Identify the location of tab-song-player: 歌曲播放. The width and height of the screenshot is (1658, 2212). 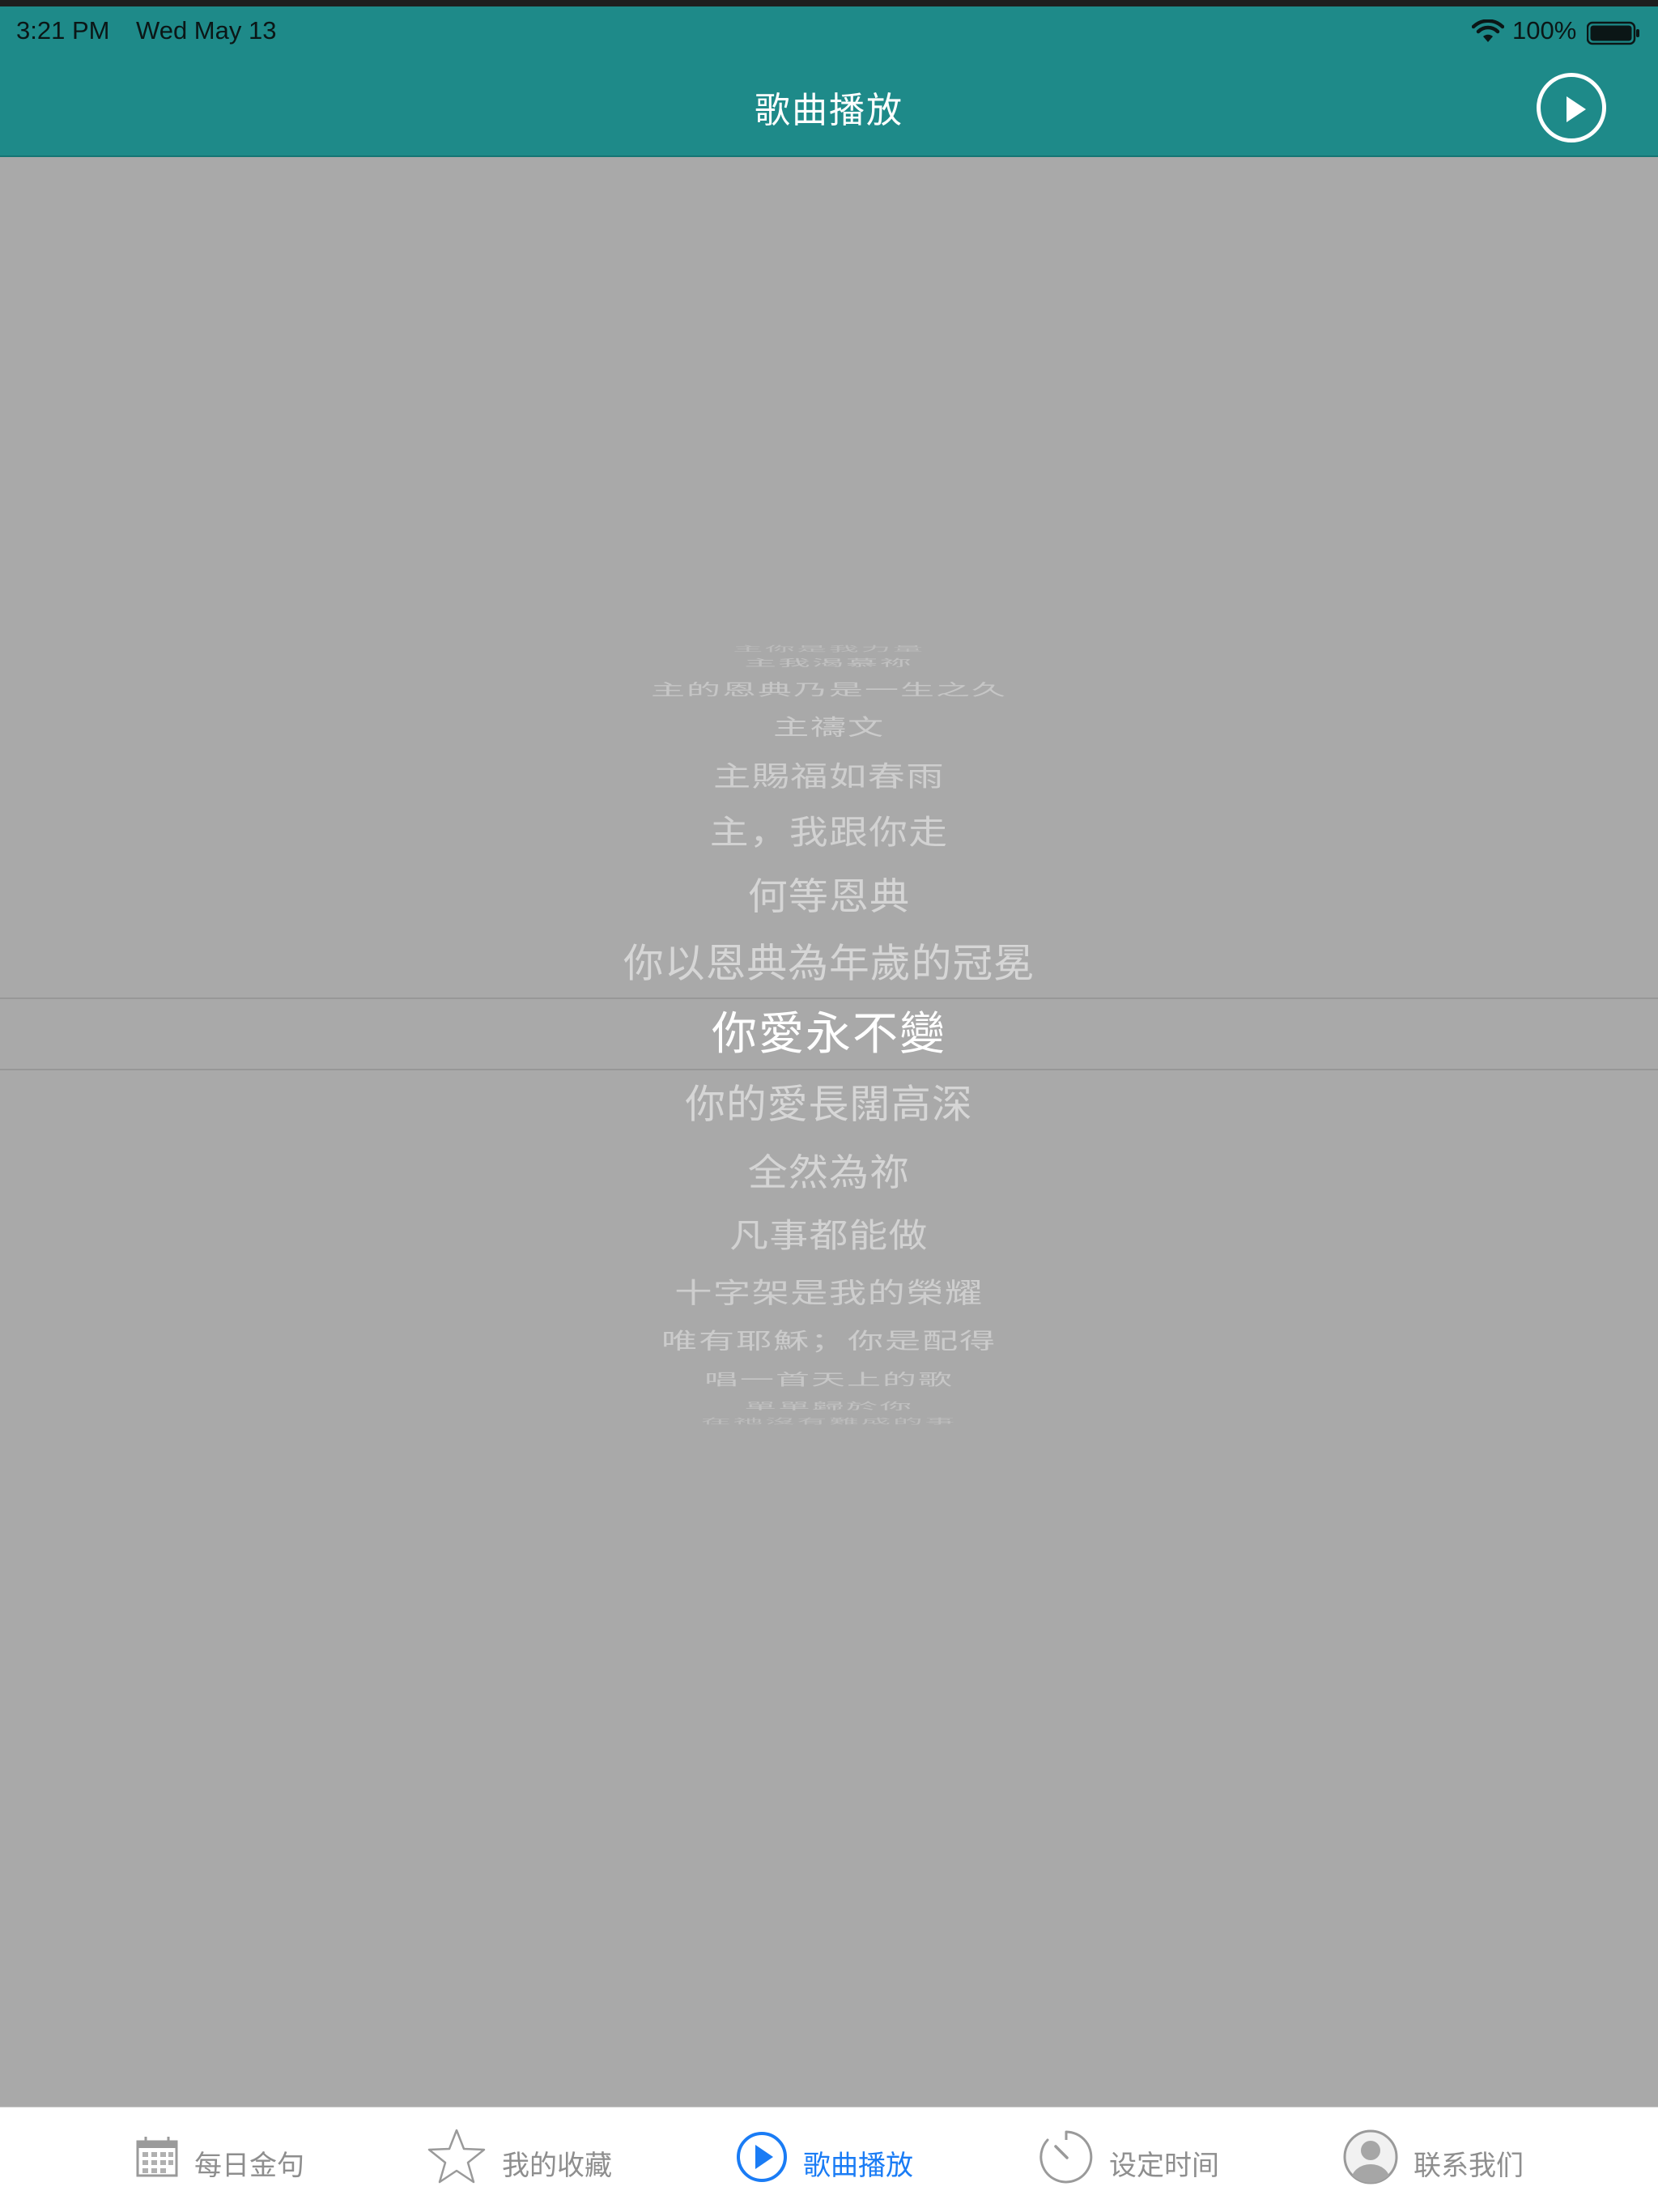
(832, 2160).